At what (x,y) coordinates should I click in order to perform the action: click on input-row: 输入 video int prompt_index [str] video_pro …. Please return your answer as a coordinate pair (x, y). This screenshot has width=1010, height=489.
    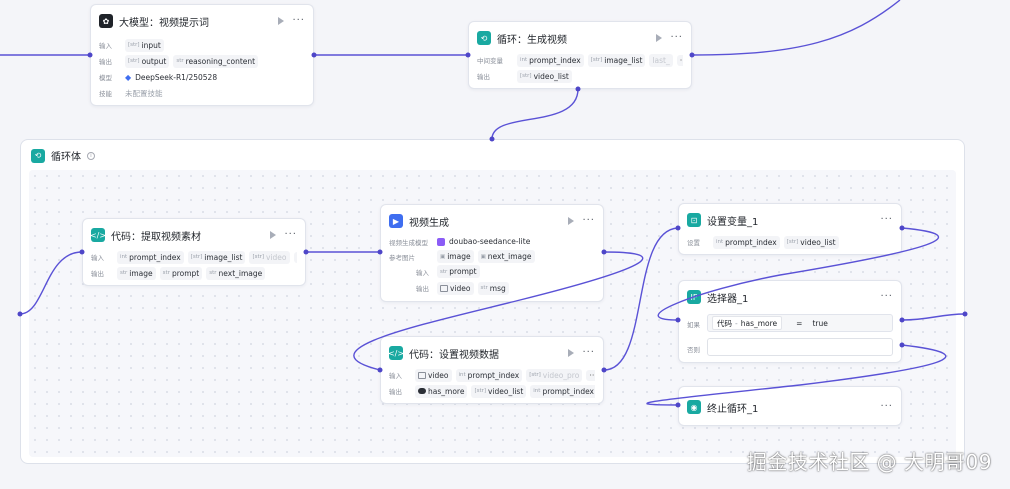
    Looking at the image, I should click on (492, 375).